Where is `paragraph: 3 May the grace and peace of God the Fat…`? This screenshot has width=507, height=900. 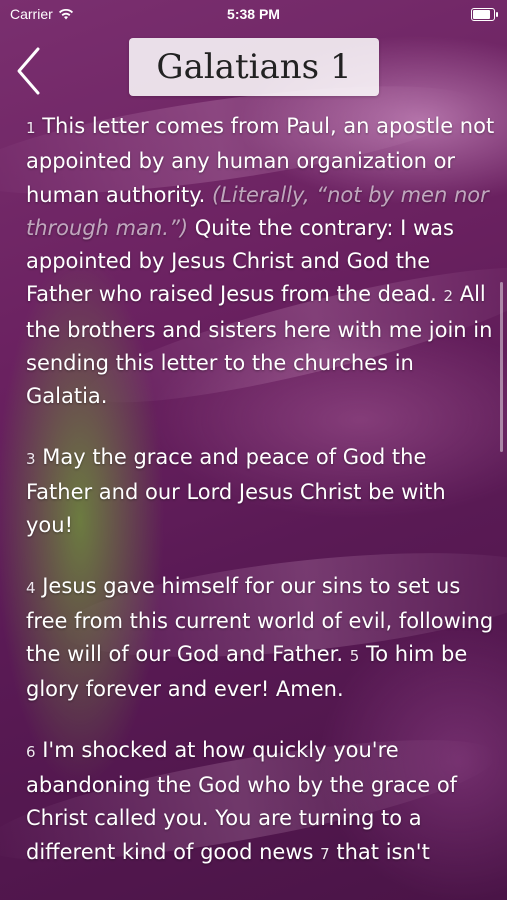
paragraph: 3 May the grace and peace of God the Fat… is located at coordinates (261, 492).